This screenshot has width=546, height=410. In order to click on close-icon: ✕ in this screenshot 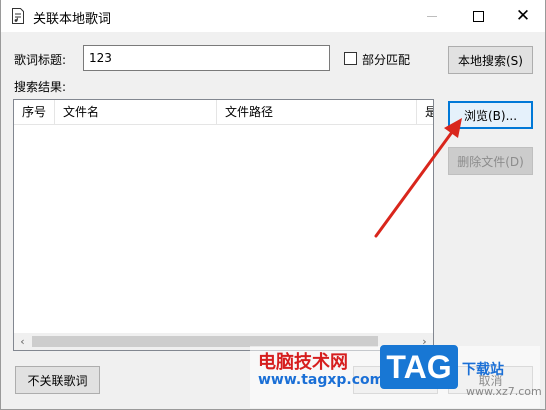, I will do `click(523, 15)`.